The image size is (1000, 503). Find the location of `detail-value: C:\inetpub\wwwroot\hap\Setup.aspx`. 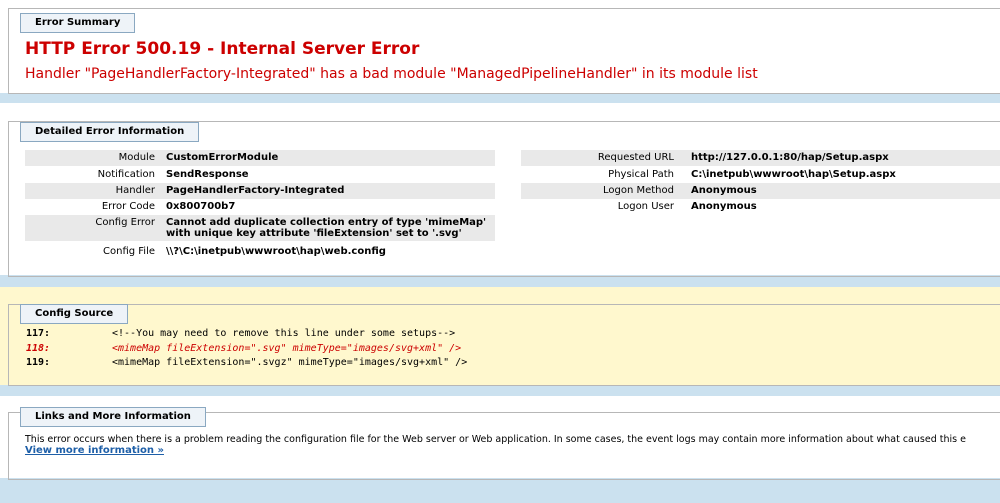

detail-value: C:\inetpub\wwwroot\hap\Setup.aspx is located at coordinates (793, 174).